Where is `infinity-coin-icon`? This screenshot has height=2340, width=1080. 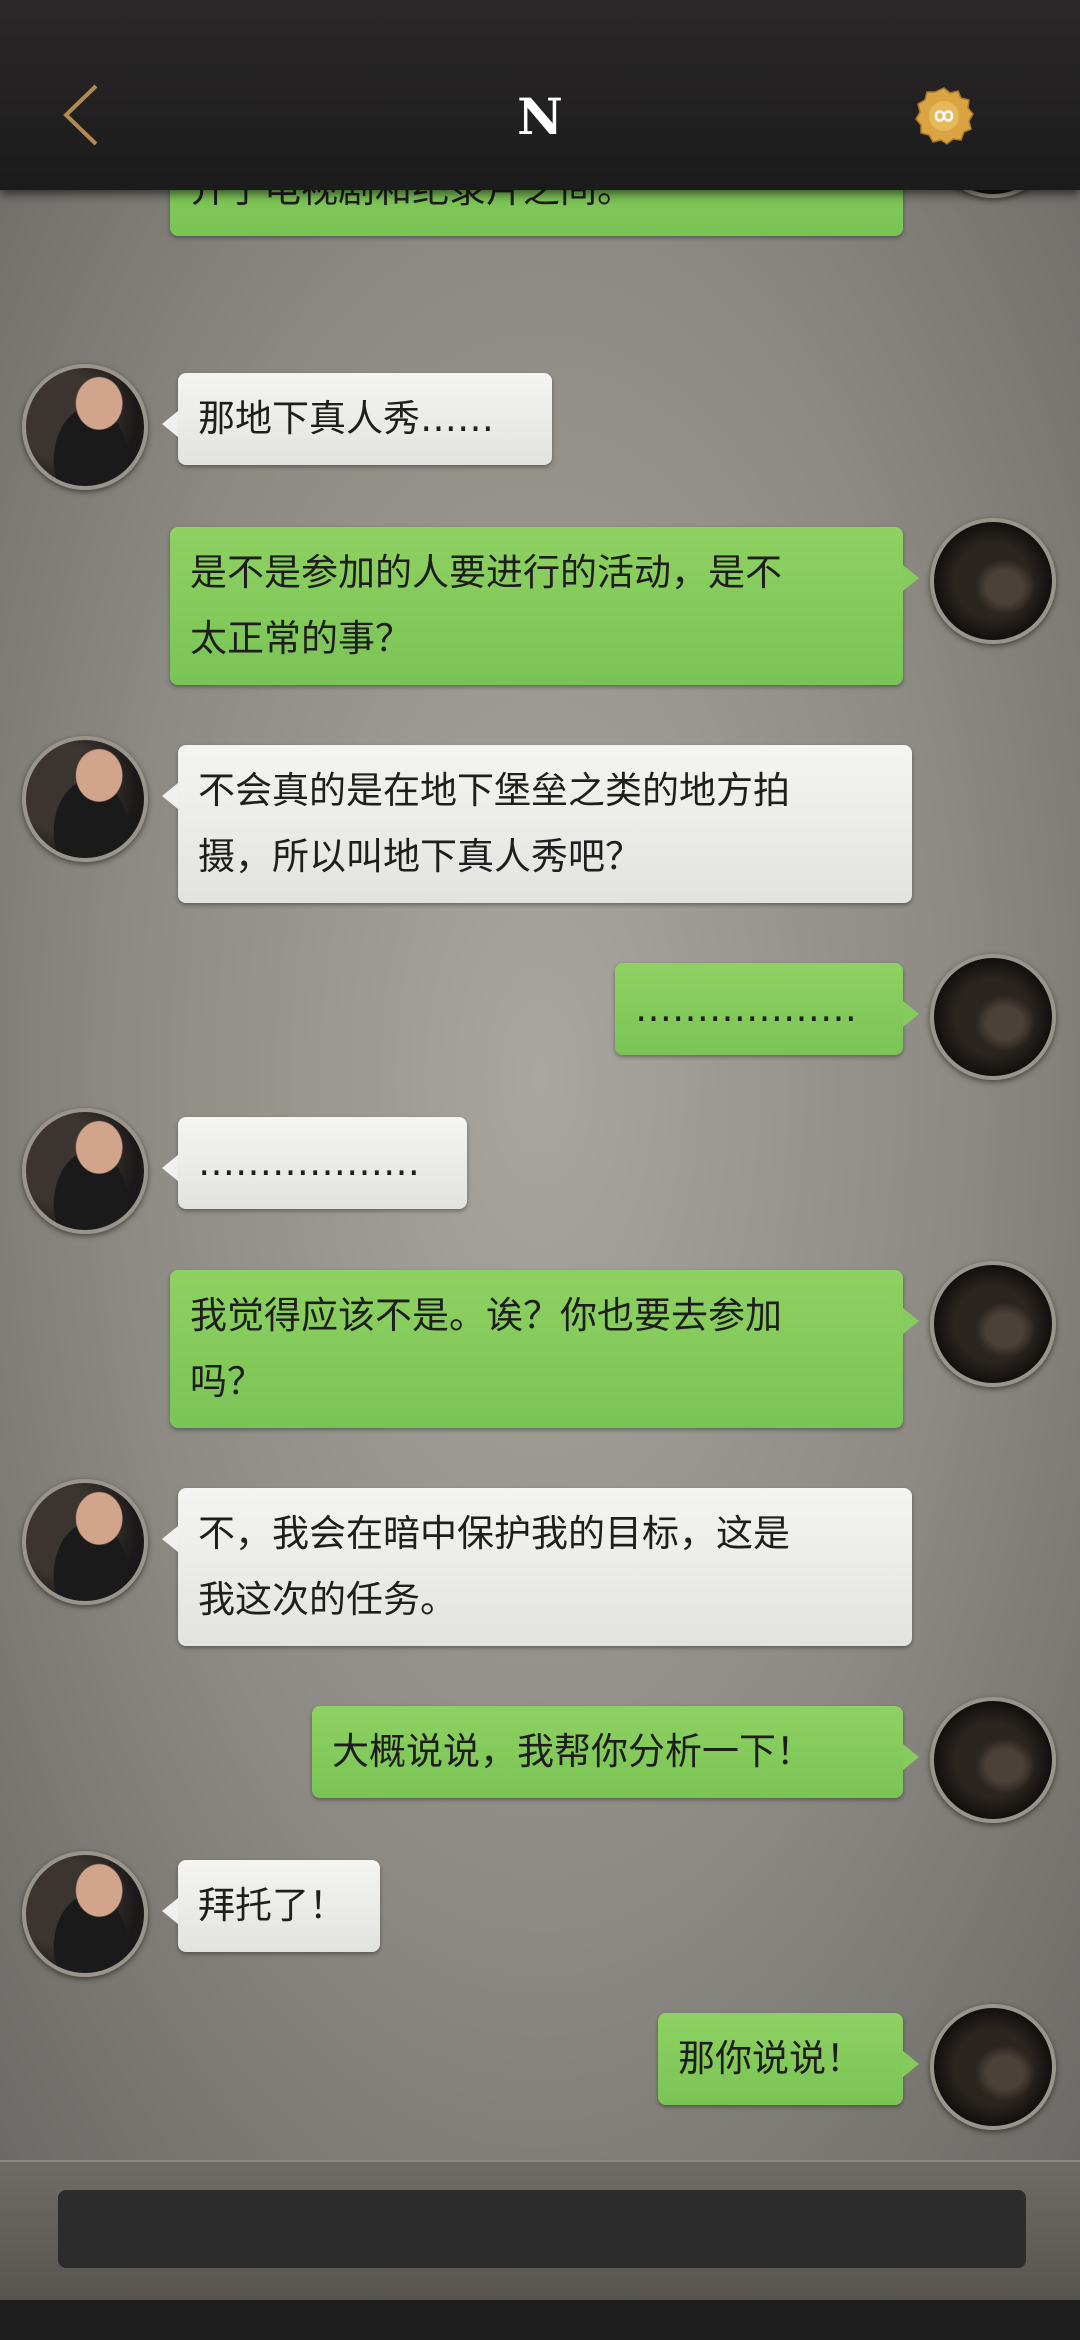 infinity-coin-icon is located at coordinates (944, 116).